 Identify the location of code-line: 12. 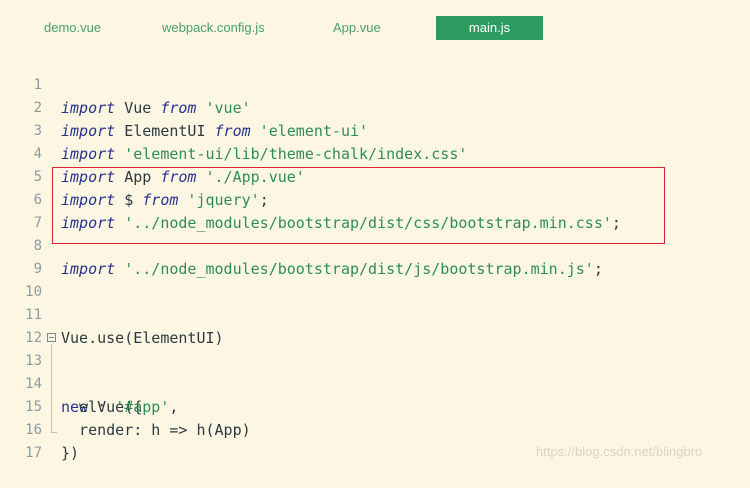
(375, 325).